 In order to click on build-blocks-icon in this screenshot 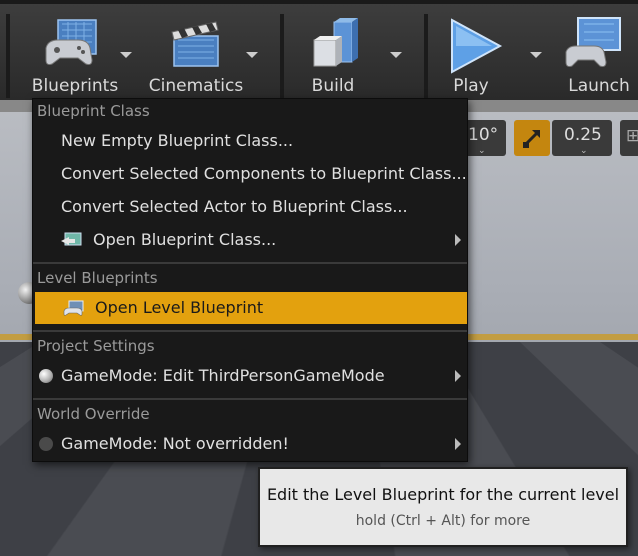, I will do `click(335, 42)`.